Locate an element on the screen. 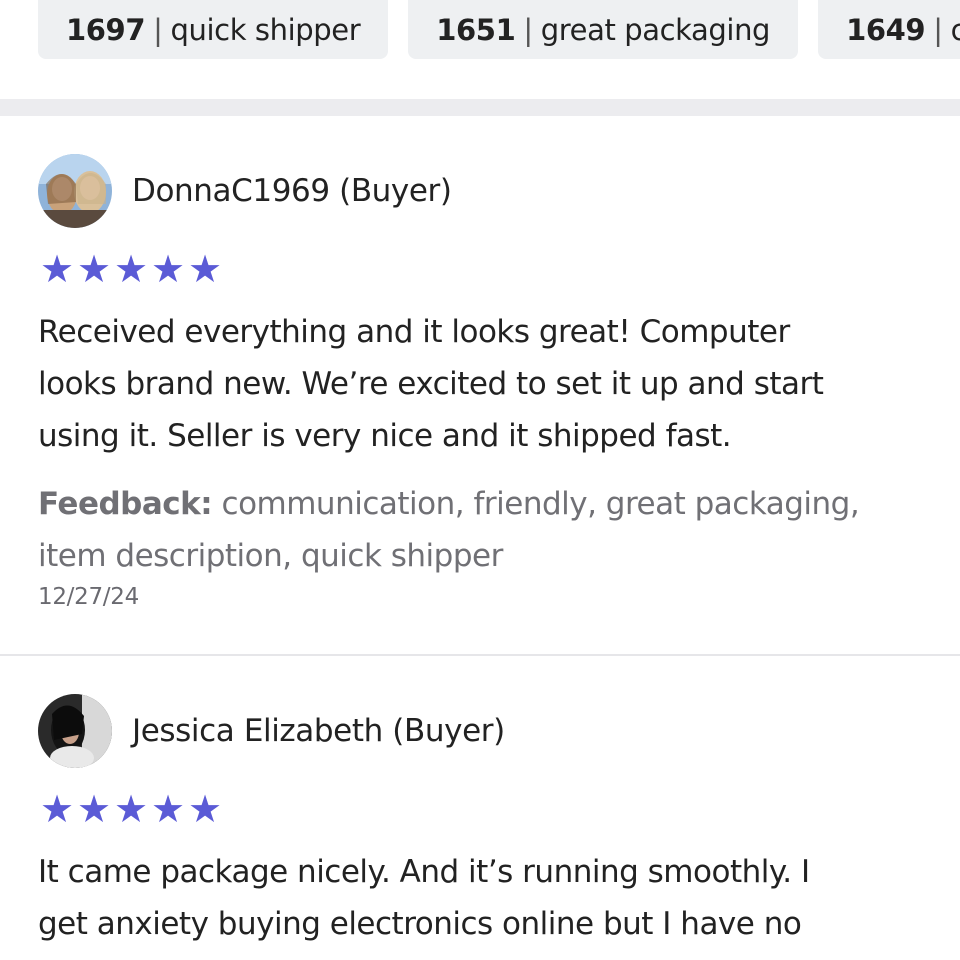  tag-chip-great-packaging: 1651 | great packaging is located at coordinates (603, 29).